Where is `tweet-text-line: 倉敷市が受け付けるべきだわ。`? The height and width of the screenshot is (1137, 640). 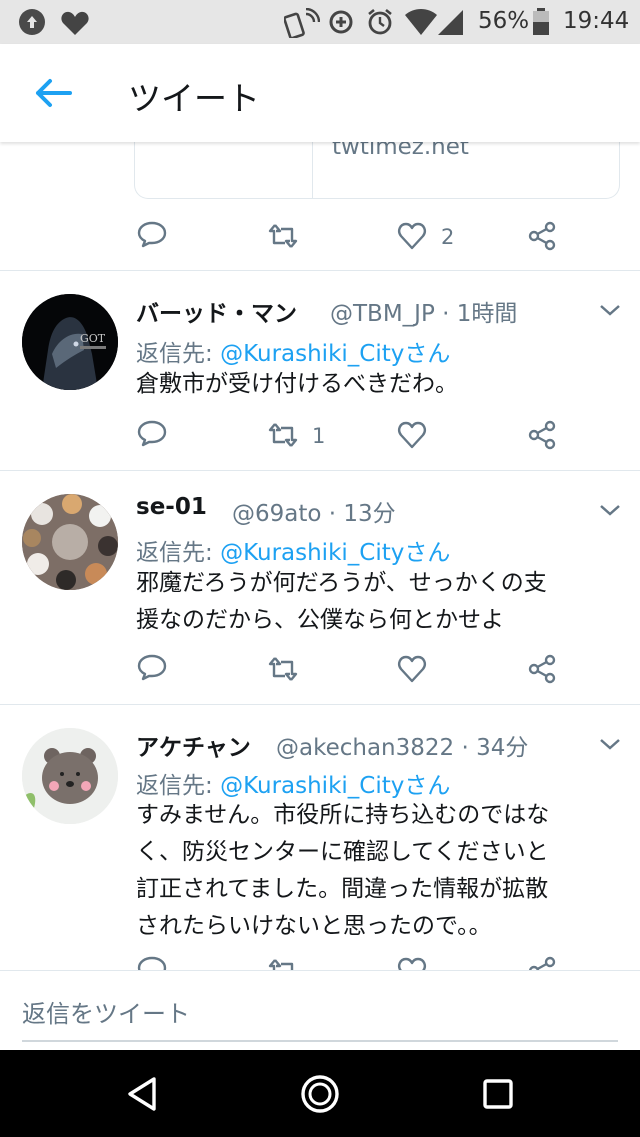 tweet-text-line: 倉敷市が受け付けるべきだわ。 is located at coordinates (297, 384).